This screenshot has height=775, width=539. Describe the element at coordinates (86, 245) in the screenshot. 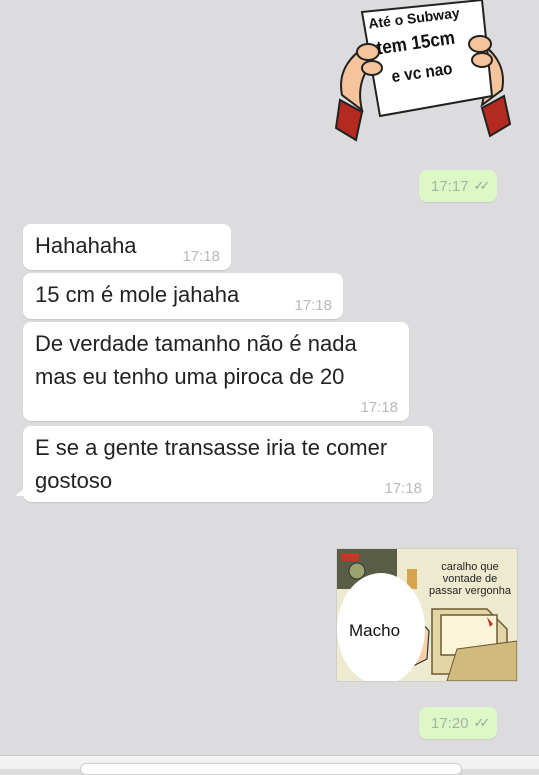

I see `message-text: Hahahaha` at that location.